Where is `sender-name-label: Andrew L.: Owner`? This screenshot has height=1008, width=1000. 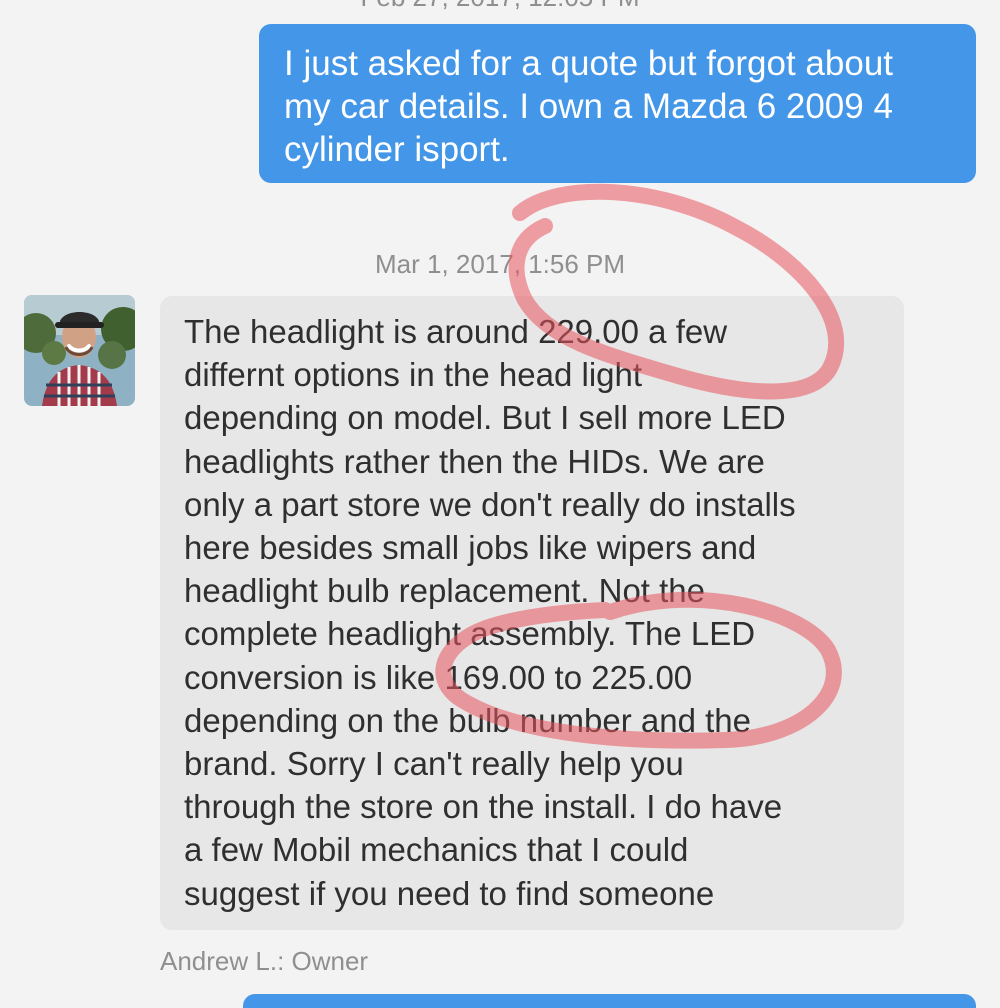 sender-name-label: Andrew L.: Owner is located at coordinates (264, 961).